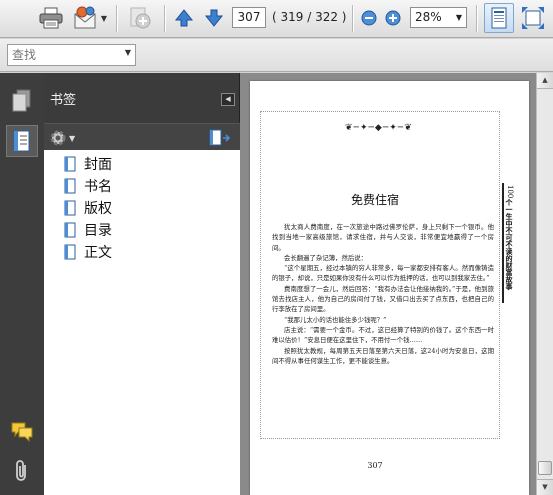  What do you see at coordinates (98, 253) in the screenshot?
I see `bookmark-label: 正文` at bounding box center [98, 253].